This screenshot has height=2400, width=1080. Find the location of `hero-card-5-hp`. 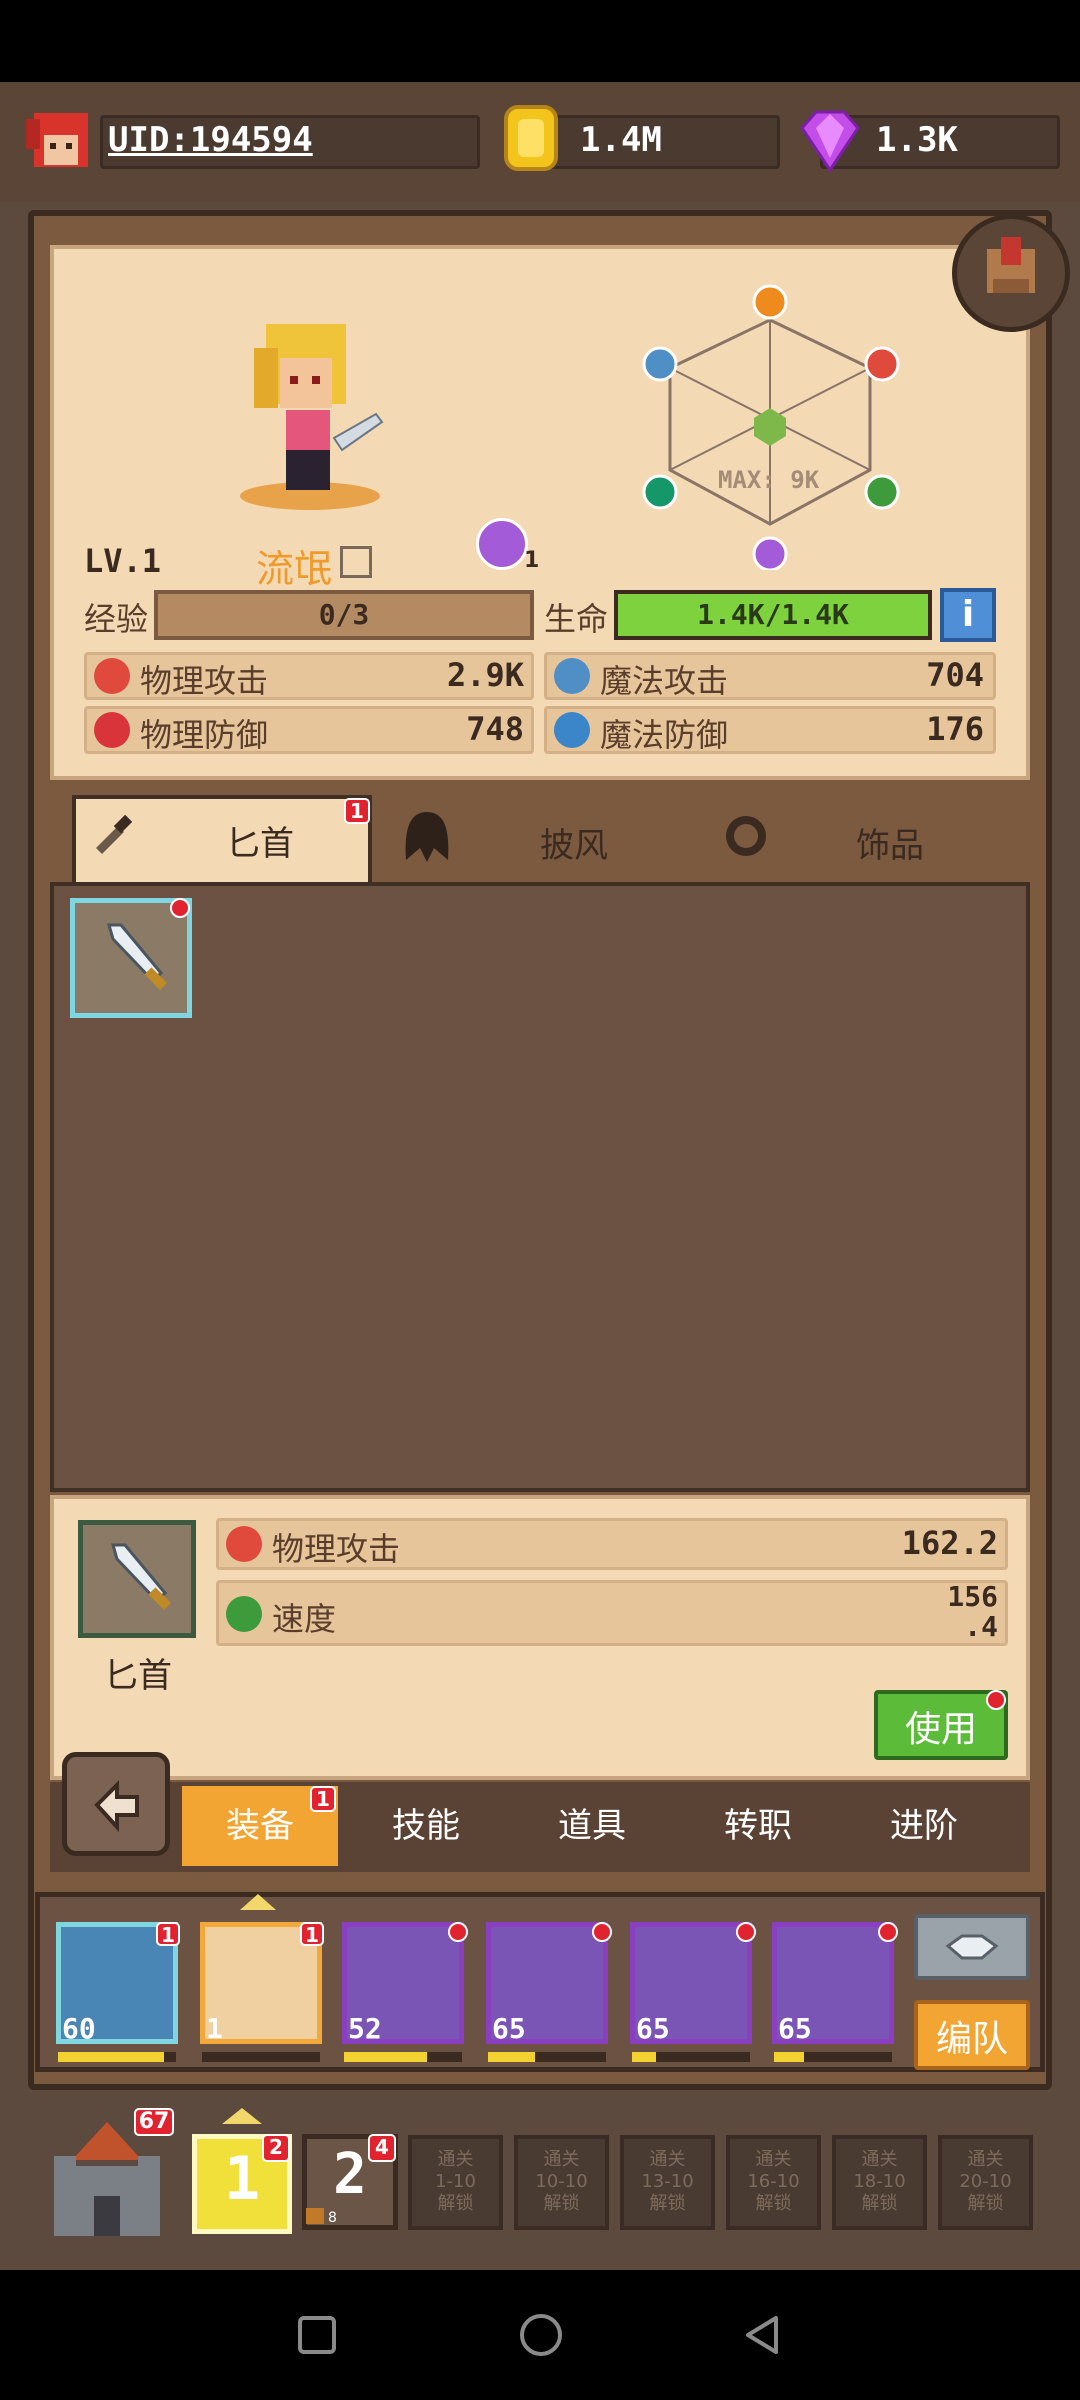

hero-card-5-hp is located at coordinates (691, 2057).